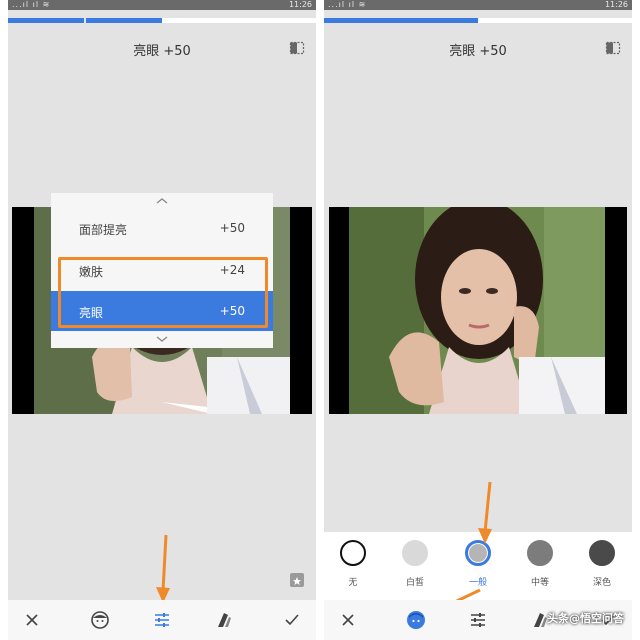 The width and height of the screenshot is (640, 640). What do you see at coordinates (232, 228) in the screenshot?
I see `menu-item-value: +50` at bounding box center [232, 228].